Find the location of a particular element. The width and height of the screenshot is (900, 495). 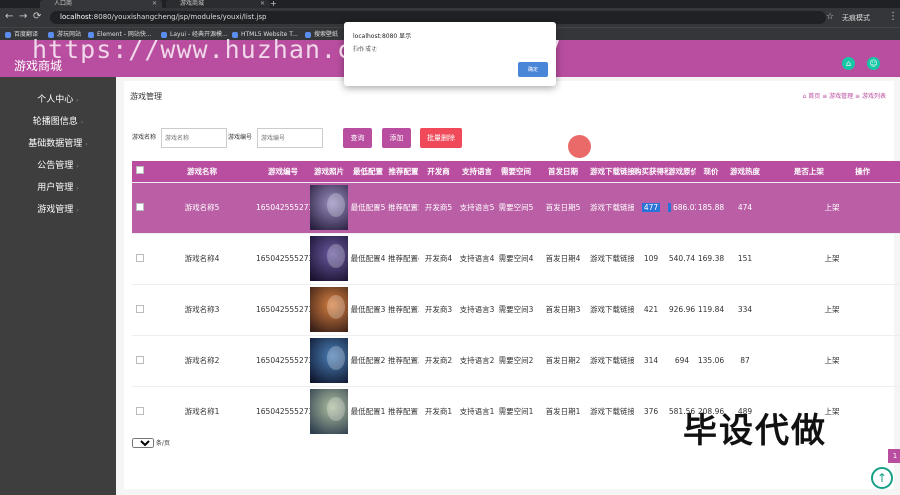

sidebar-item-label: 用户管理 is located at coordinates (55, 188).